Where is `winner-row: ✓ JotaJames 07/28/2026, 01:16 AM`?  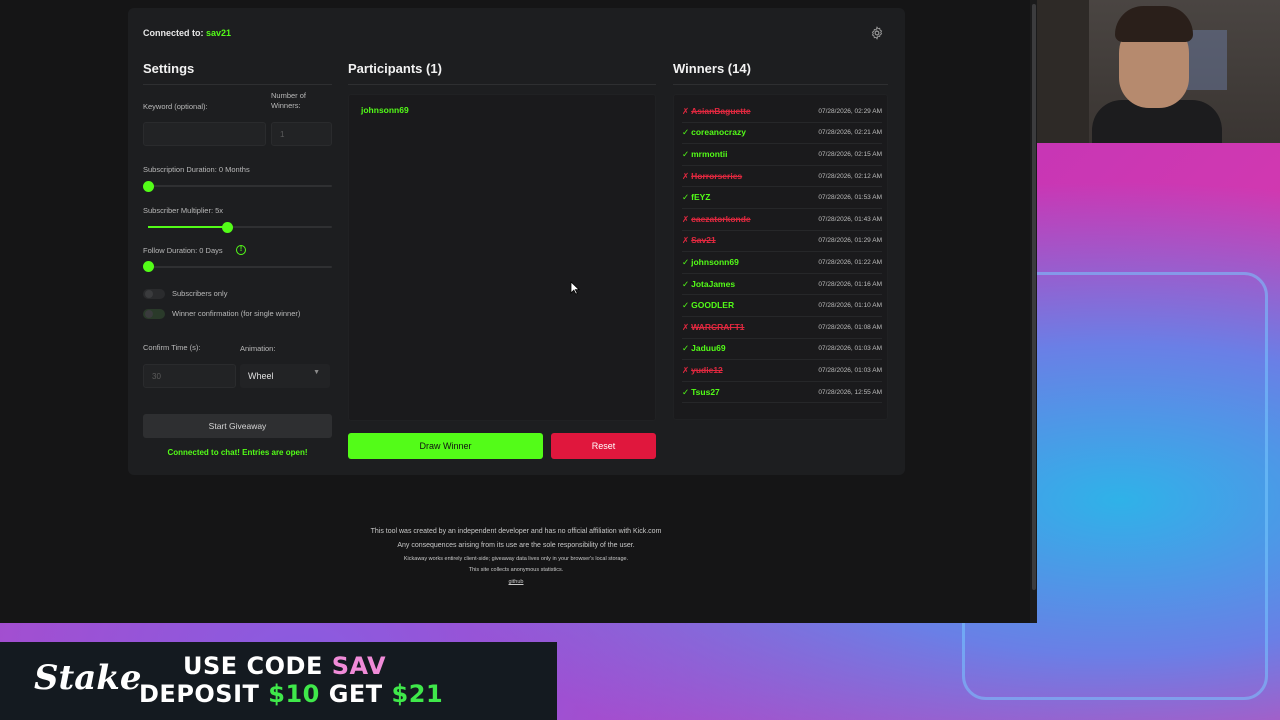 winner-row: ✓ JotaJames 07/28/2026, 01:16 AM is located at coordinates (782, 285).